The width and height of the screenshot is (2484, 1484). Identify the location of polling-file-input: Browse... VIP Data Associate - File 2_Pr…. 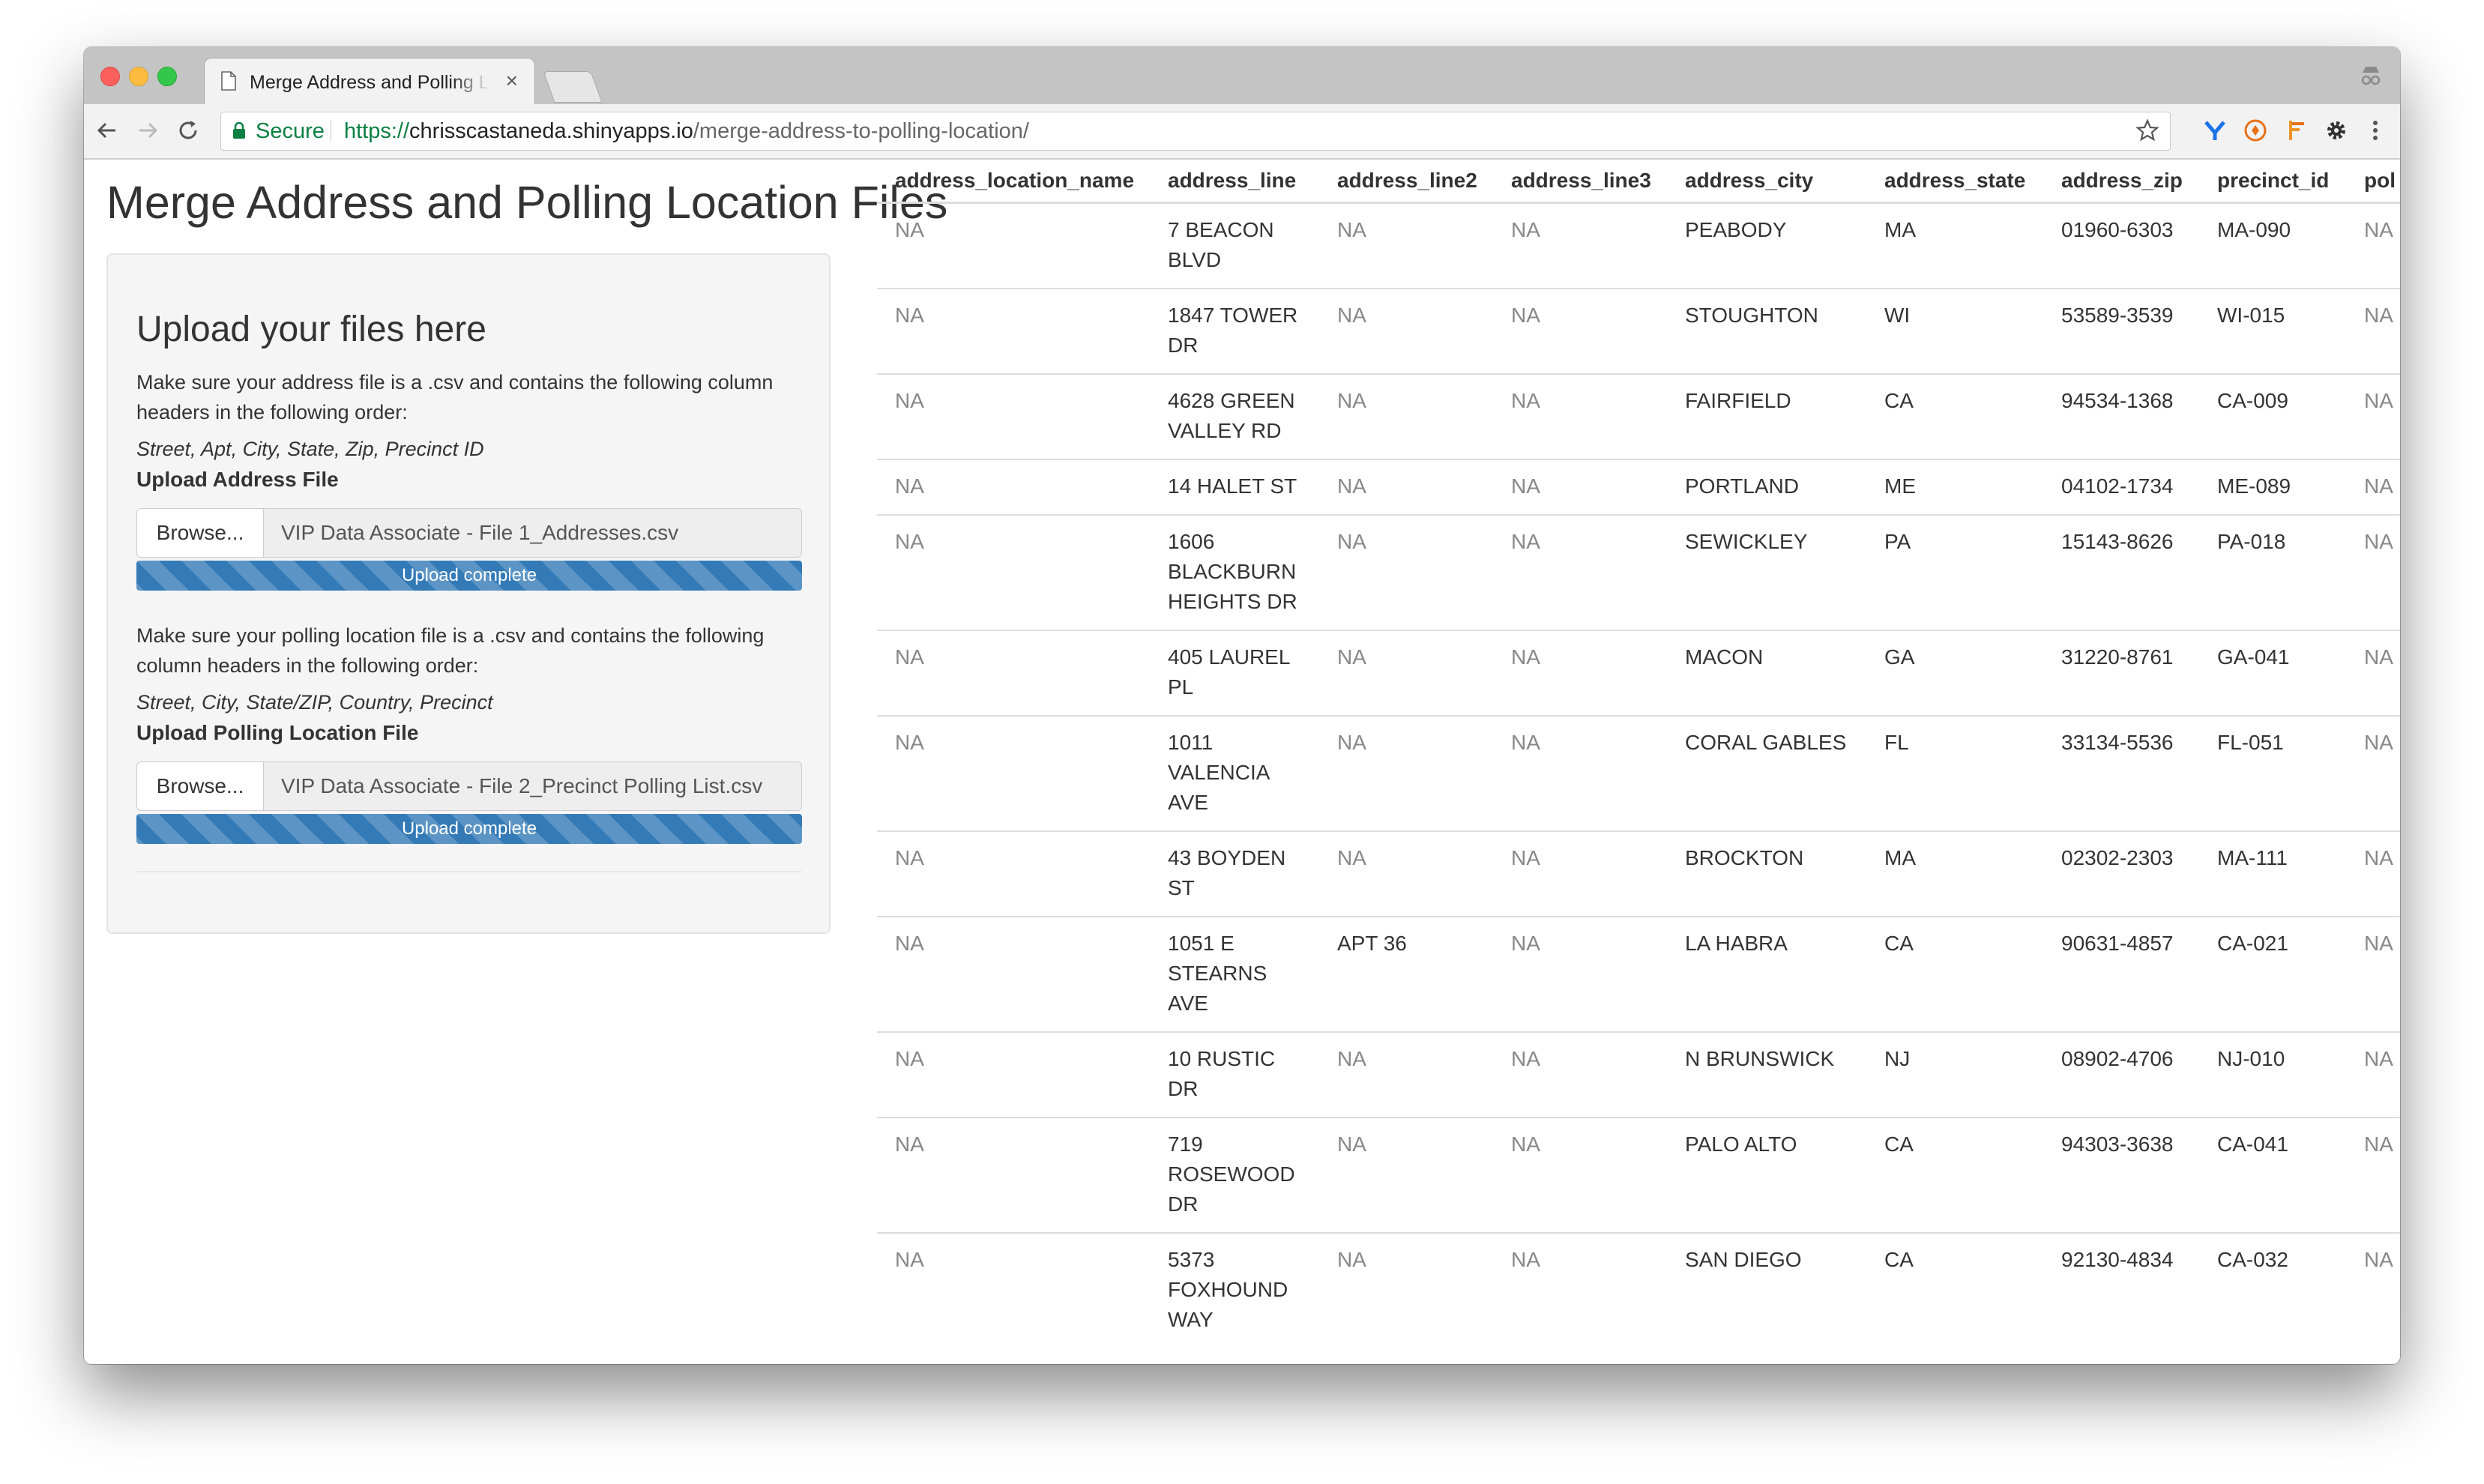
(469, 786).